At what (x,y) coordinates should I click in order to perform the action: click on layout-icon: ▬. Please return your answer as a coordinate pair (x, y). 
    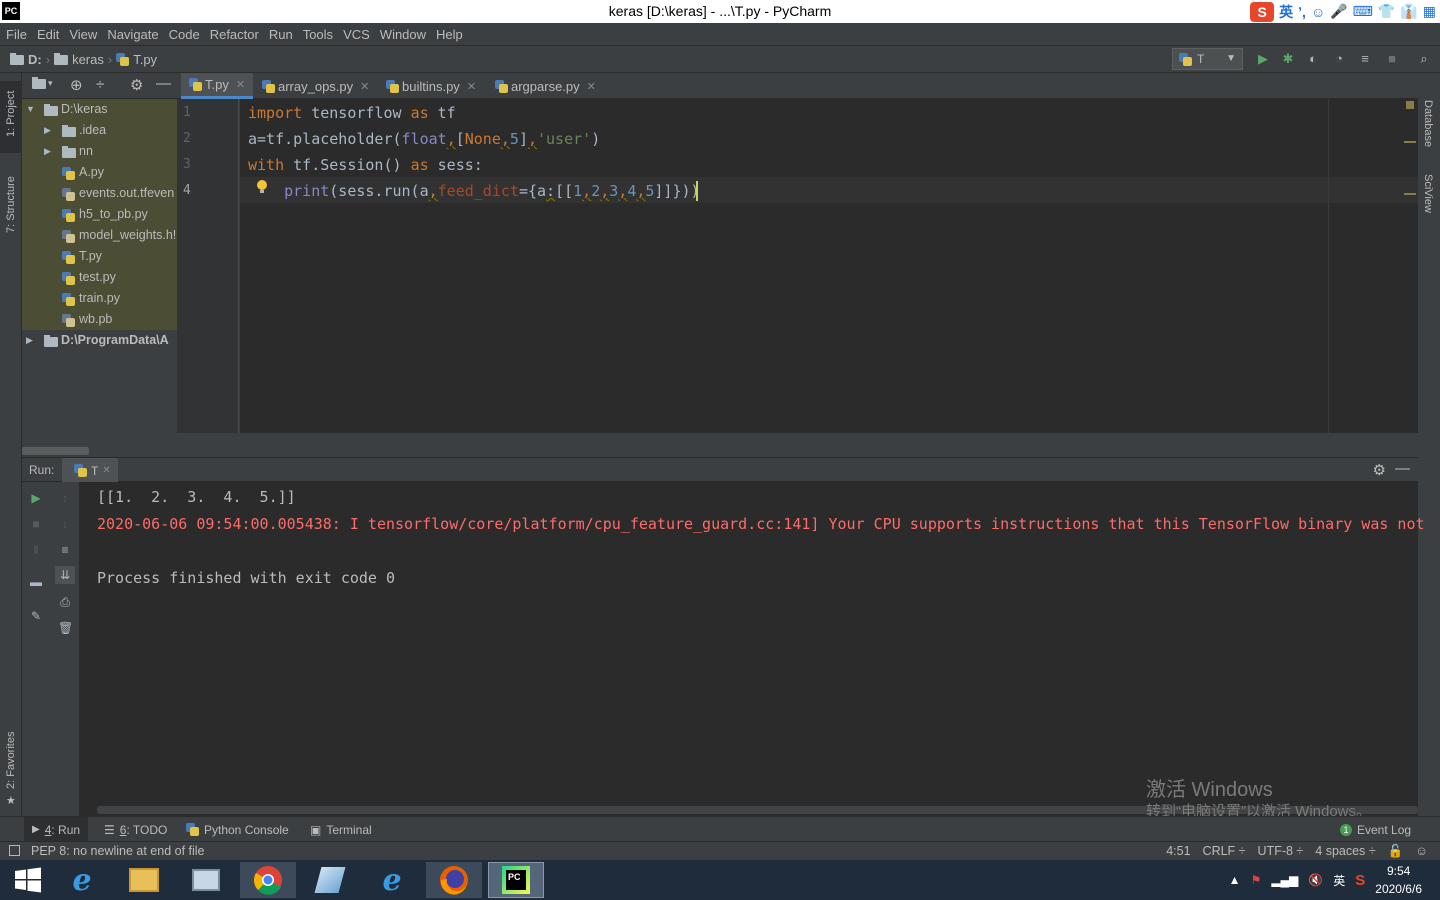
    Looking at the image, I should click on (36, 582).